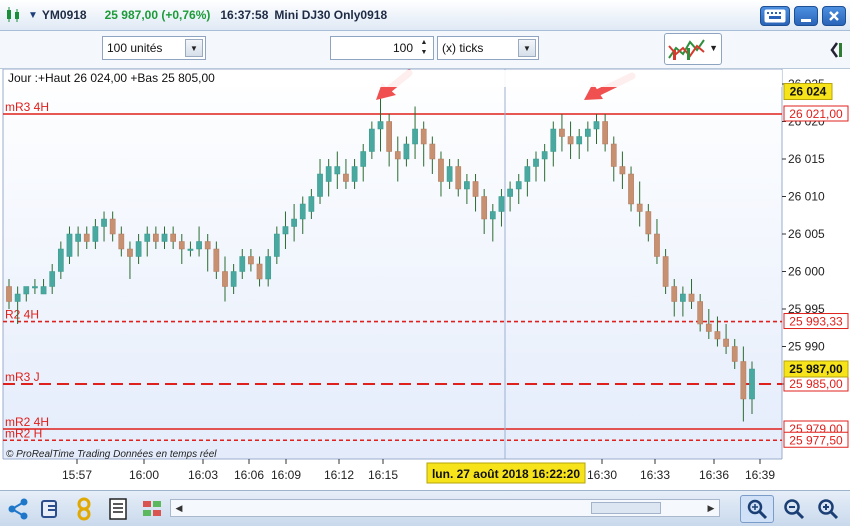 This screenshot has width=850, height=526. What do you see at coordinates (757, 509) in the screenshot?
I see `zoom-fit-button` at bounding box center [757, 509].